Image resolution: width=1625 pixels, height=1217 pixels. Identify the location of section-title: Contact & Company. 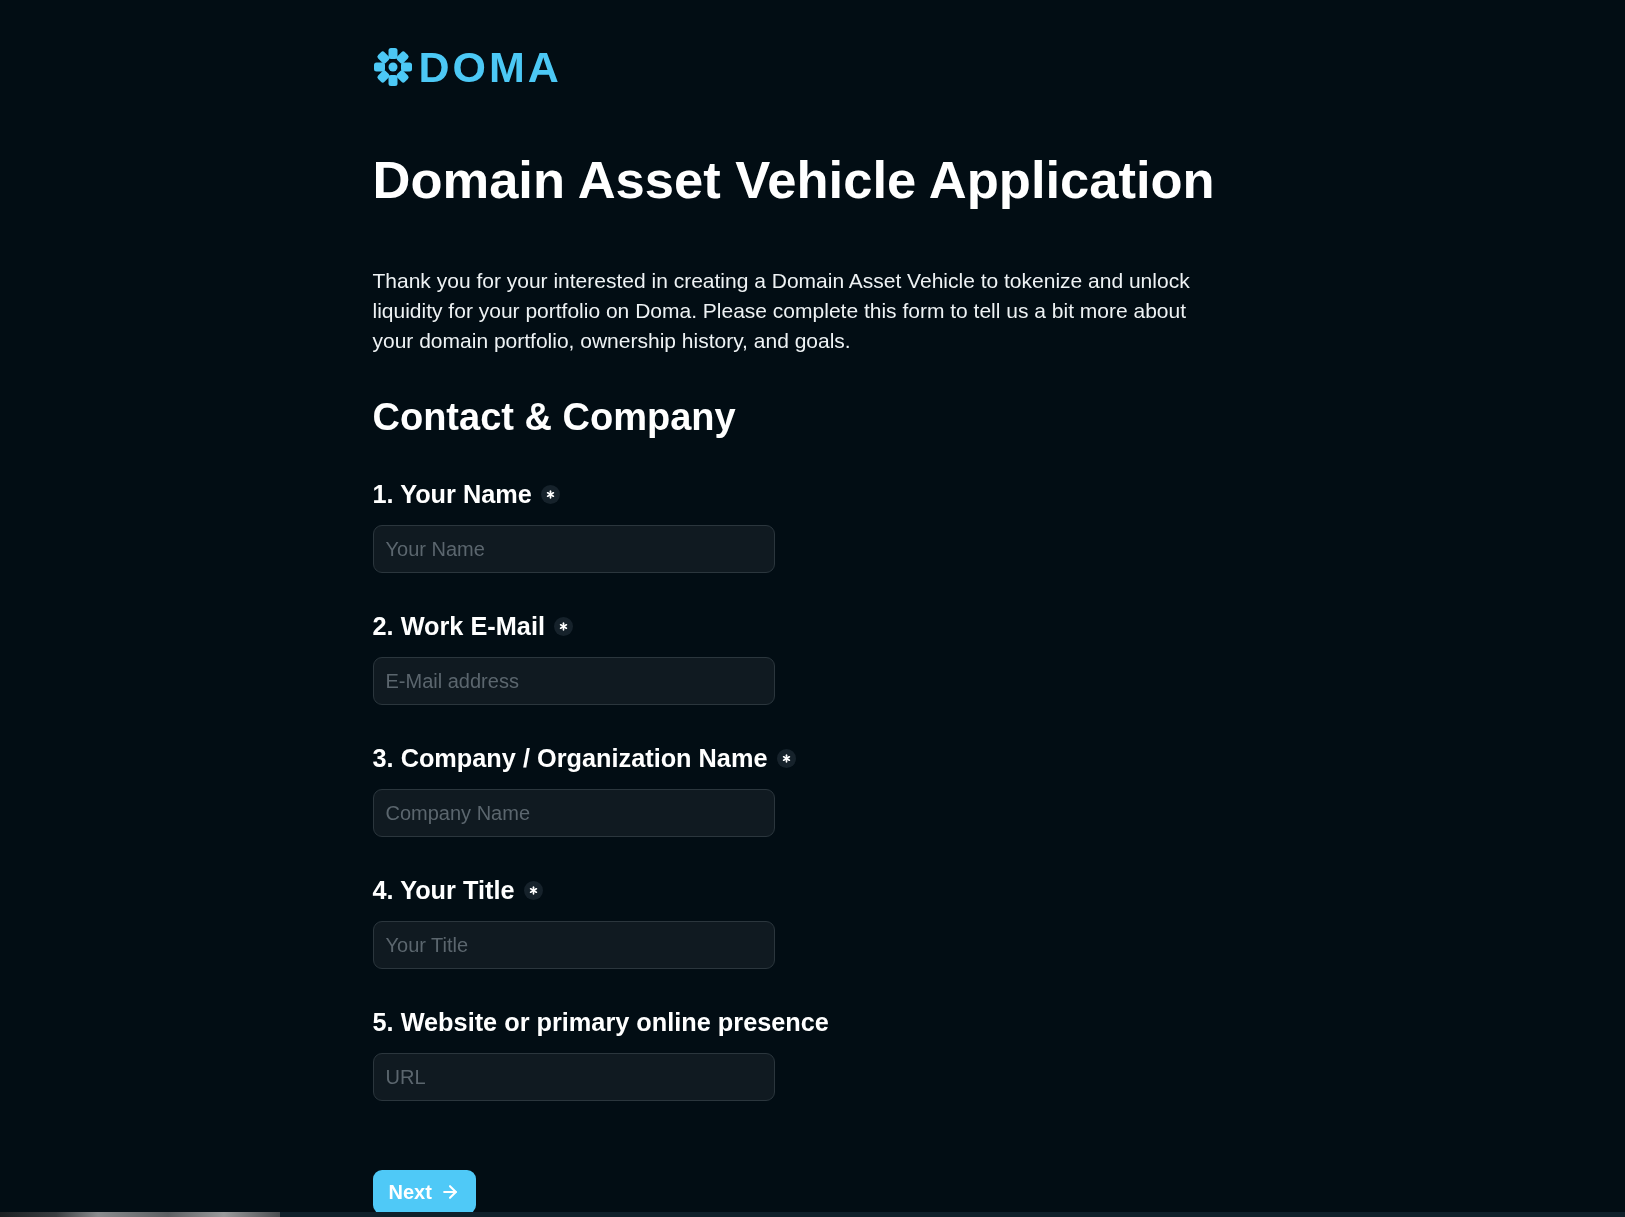
(554, 417).